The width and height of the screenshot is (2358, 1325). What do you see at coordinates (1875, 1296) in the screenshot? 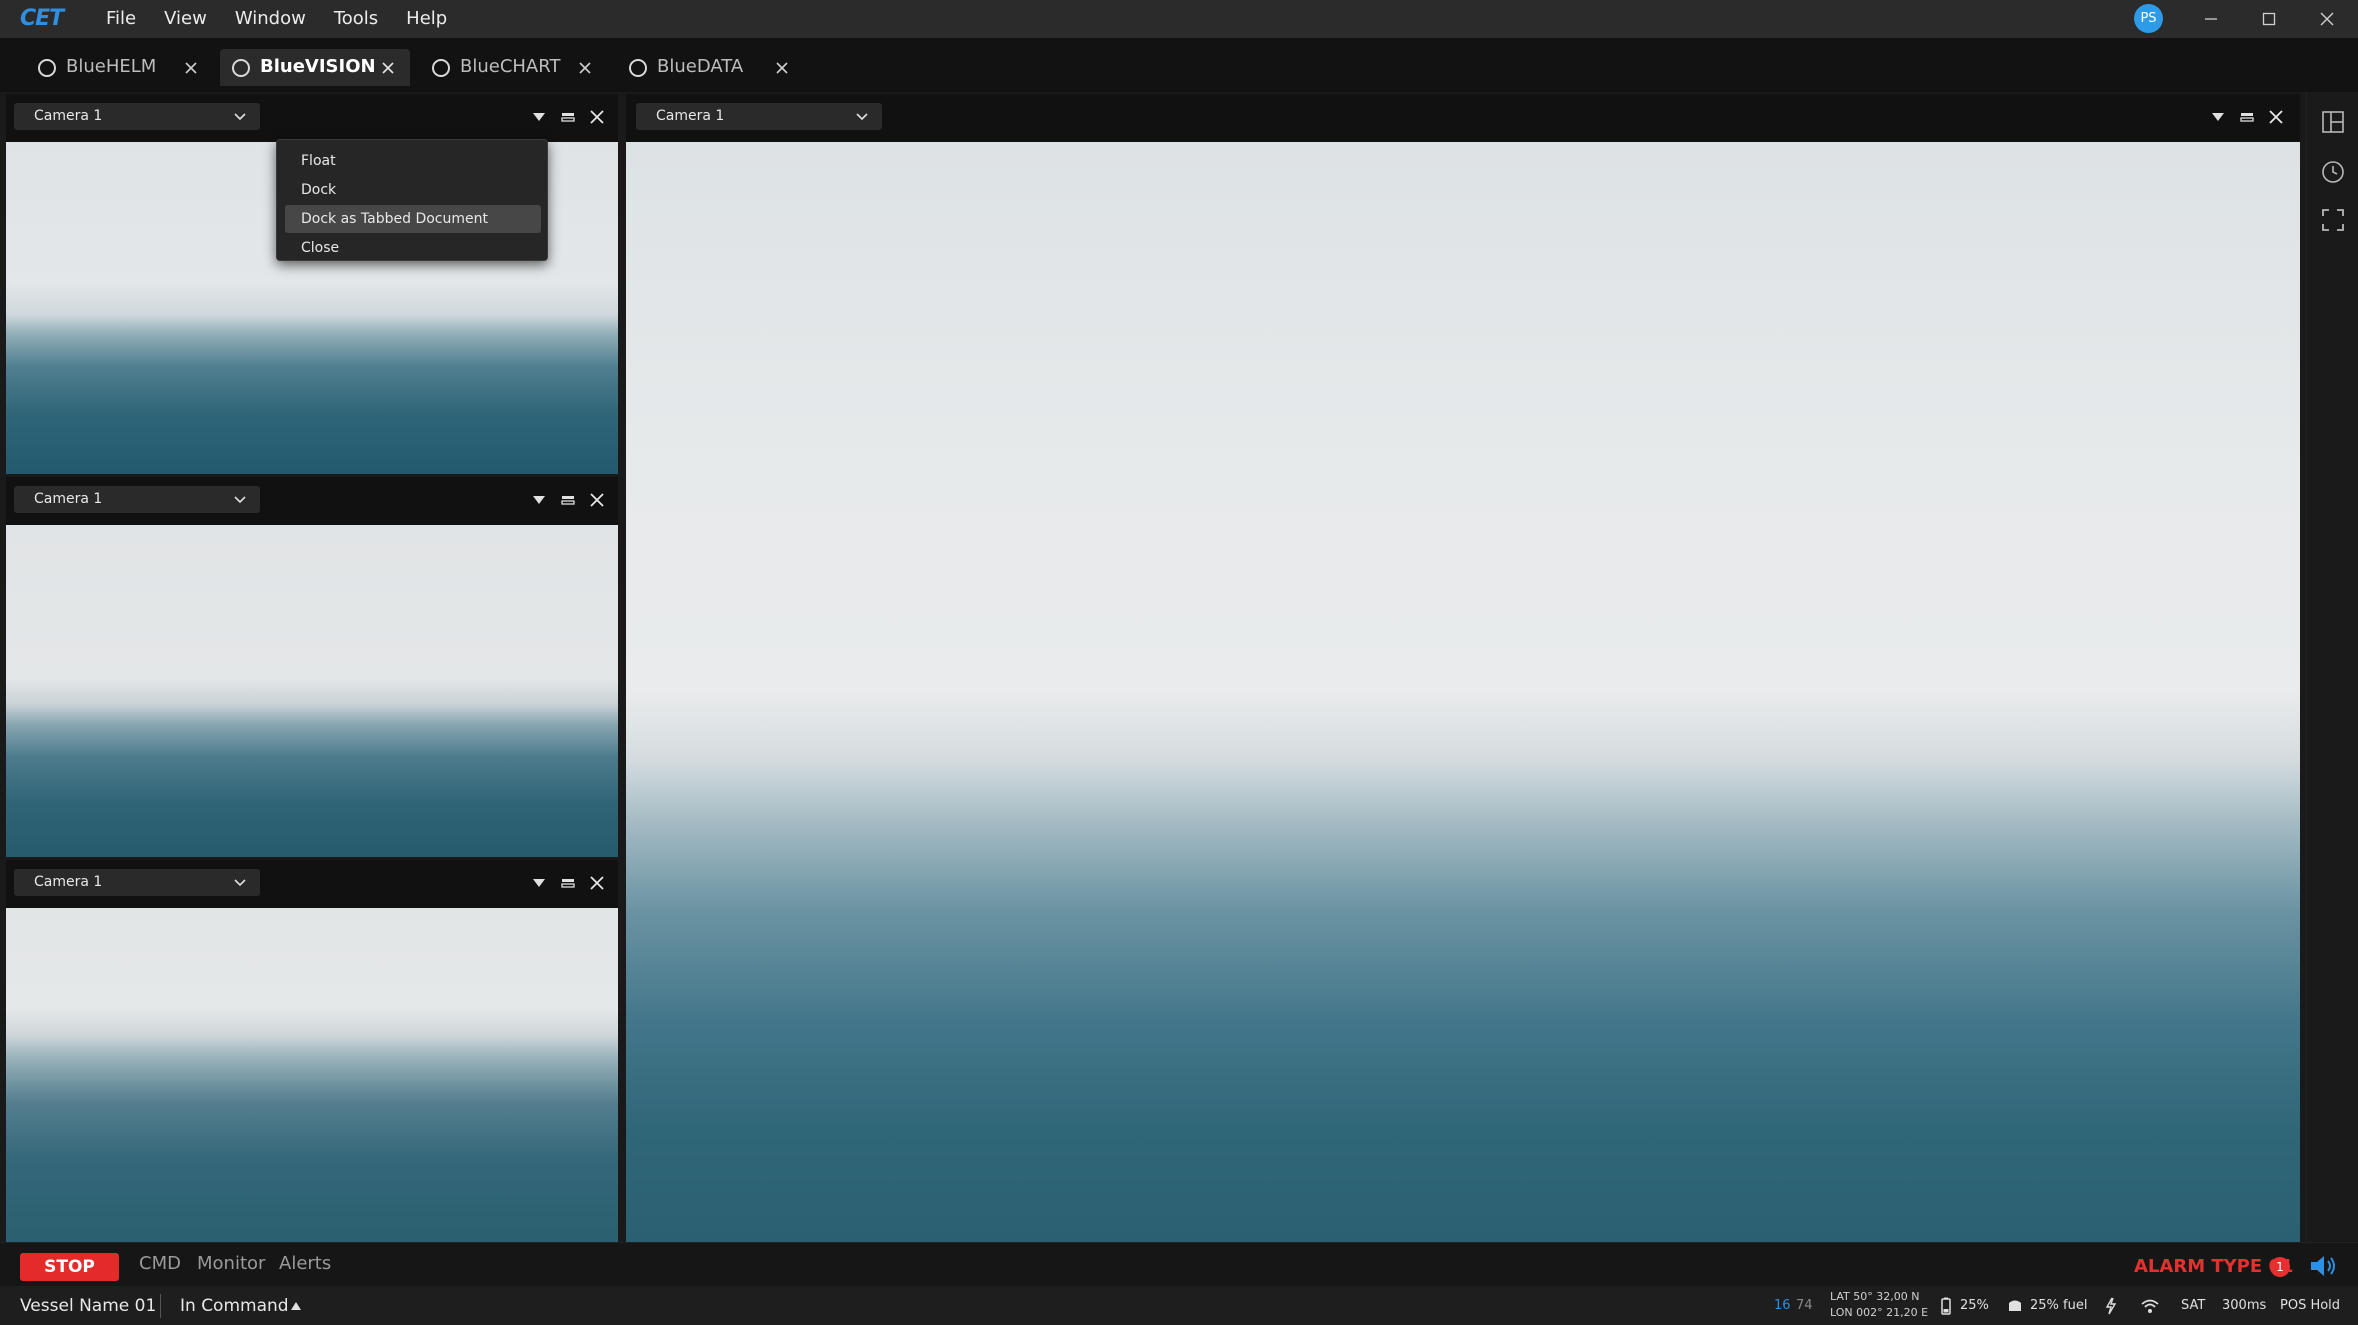
I see `latitude: LAT 50° 32,00 N` at bounding box center [1875, 1296].